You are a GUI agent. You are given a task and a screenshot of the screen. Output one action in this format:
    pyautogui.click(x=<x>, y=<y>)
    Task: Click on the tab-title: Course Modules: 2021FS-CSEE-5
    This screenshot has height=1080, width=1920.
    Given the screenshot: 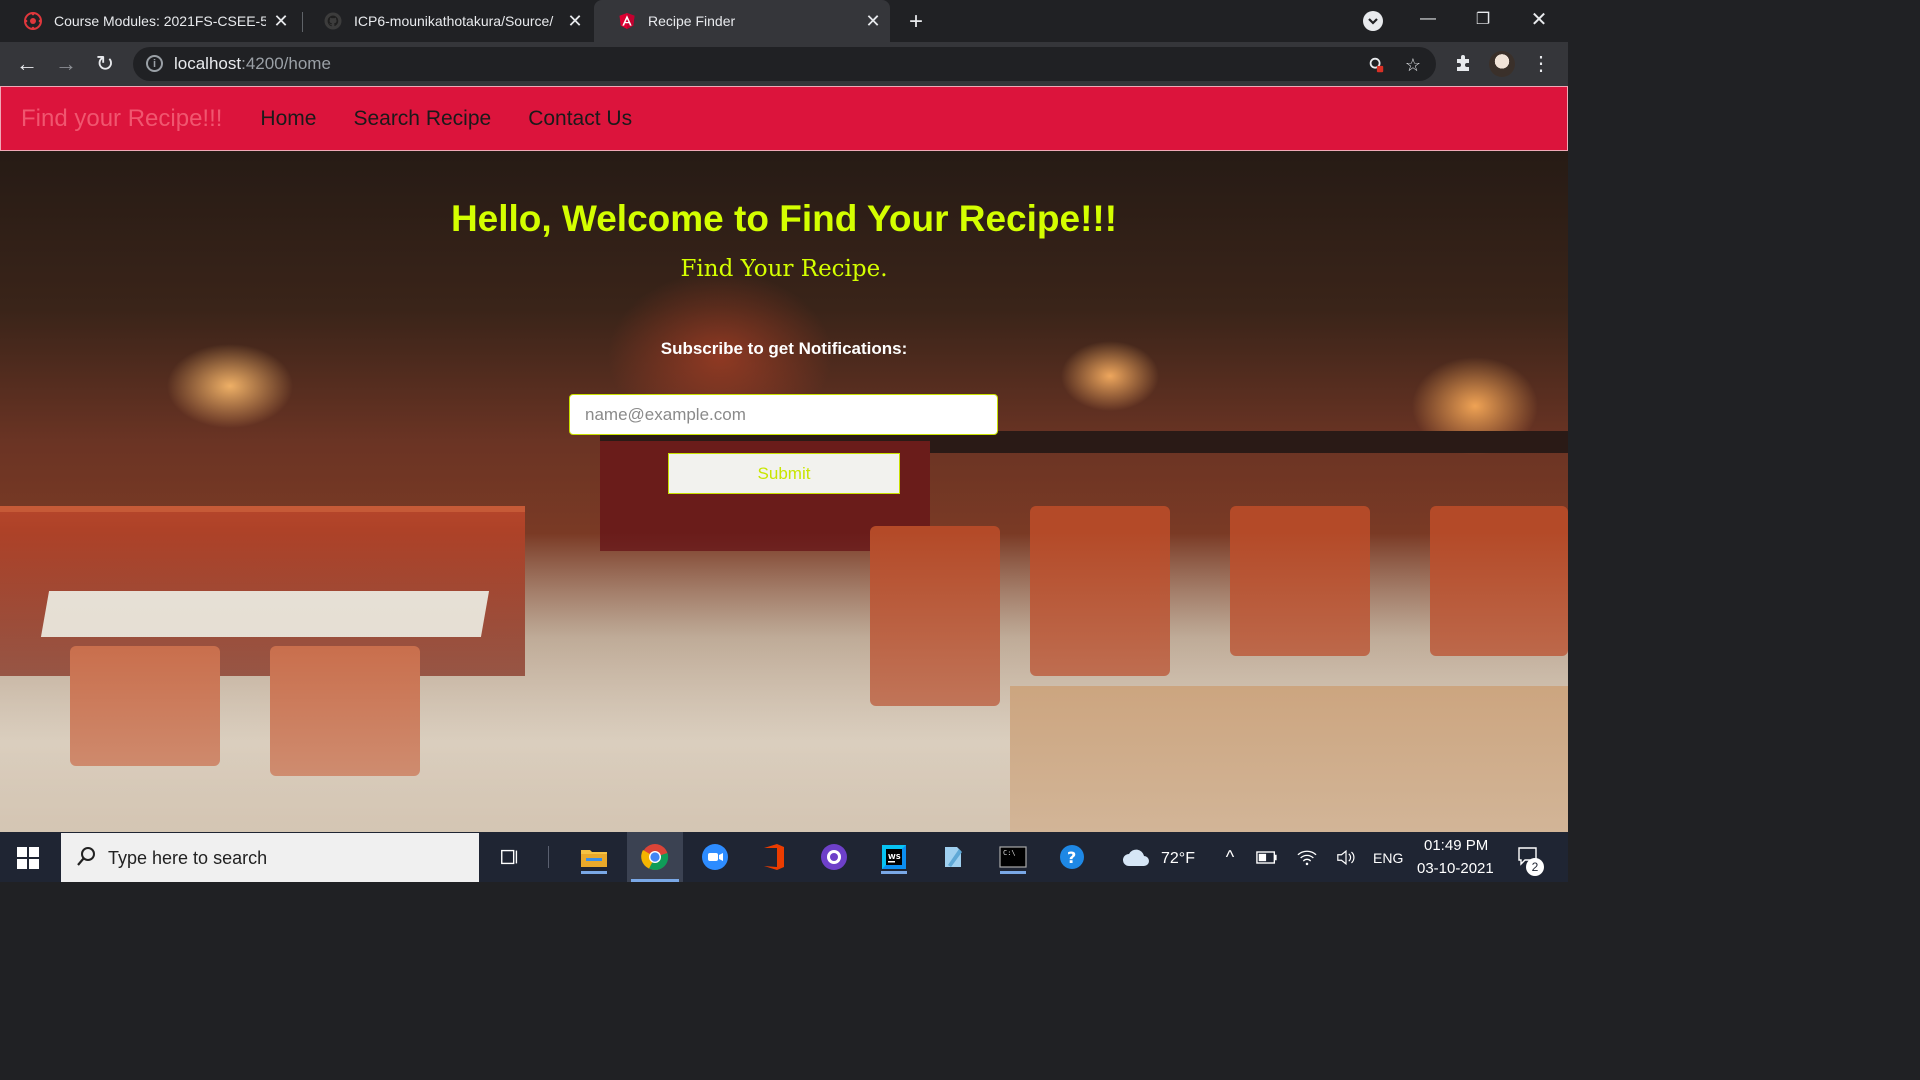 What is the action you would take?
    pyautogui.click(x=160, y=21)
    